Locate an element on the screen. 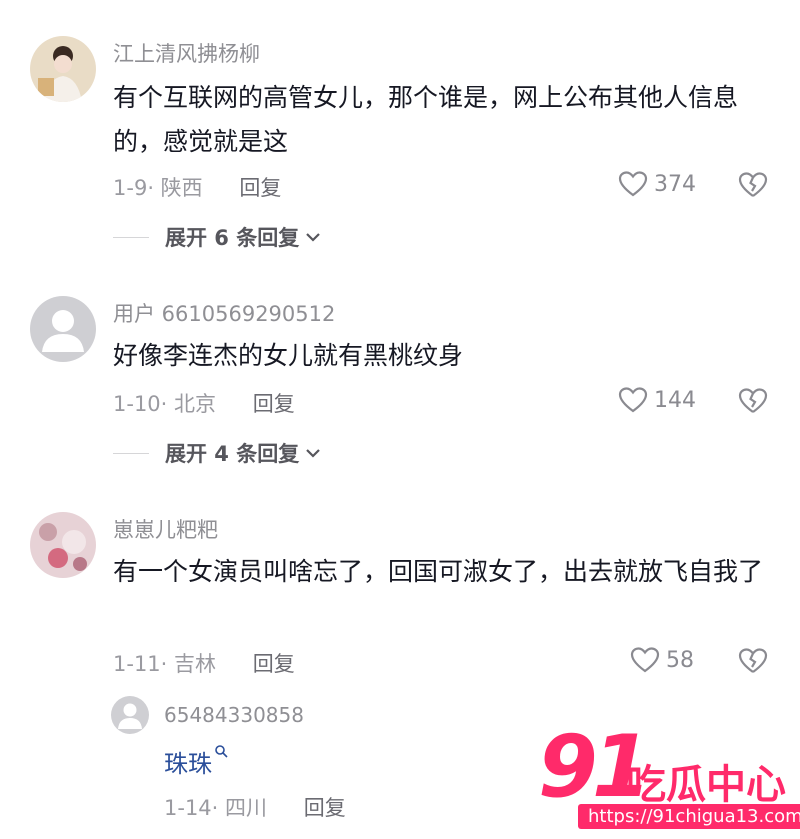  like-count: 58 is located at coordinates (680, 660).